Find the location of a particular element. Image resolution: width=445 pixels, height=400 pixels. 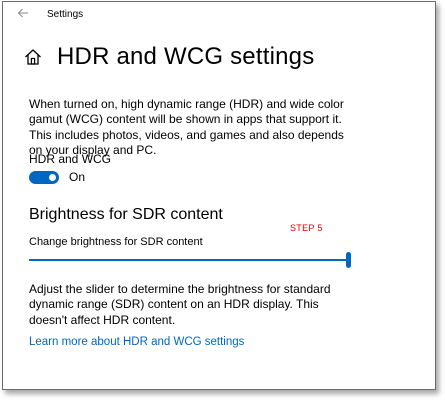

slider-fill is located at coordinates (189, 260).